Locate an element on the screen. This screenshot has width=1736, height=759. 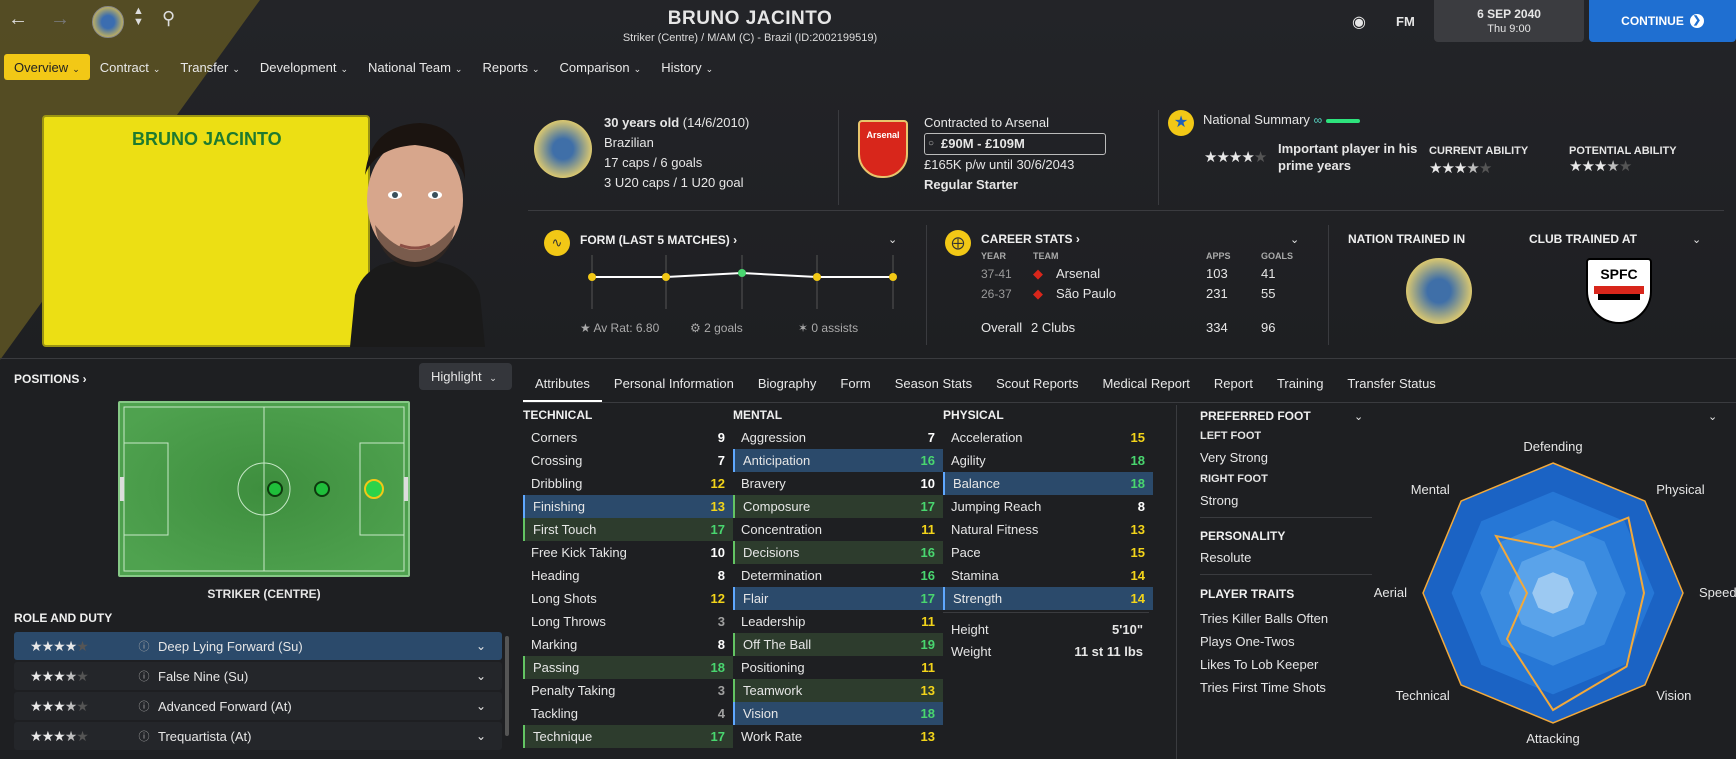
tab-scout-reports: Scout Reports is located at coordinates (1037, 387).